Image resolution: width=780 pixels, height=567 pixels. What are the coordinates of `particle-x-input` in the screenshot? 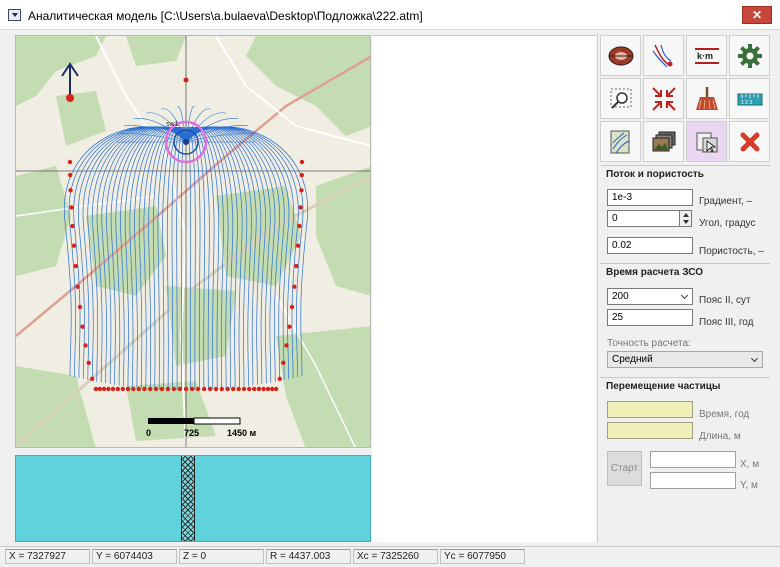 It's located at (693, 459).